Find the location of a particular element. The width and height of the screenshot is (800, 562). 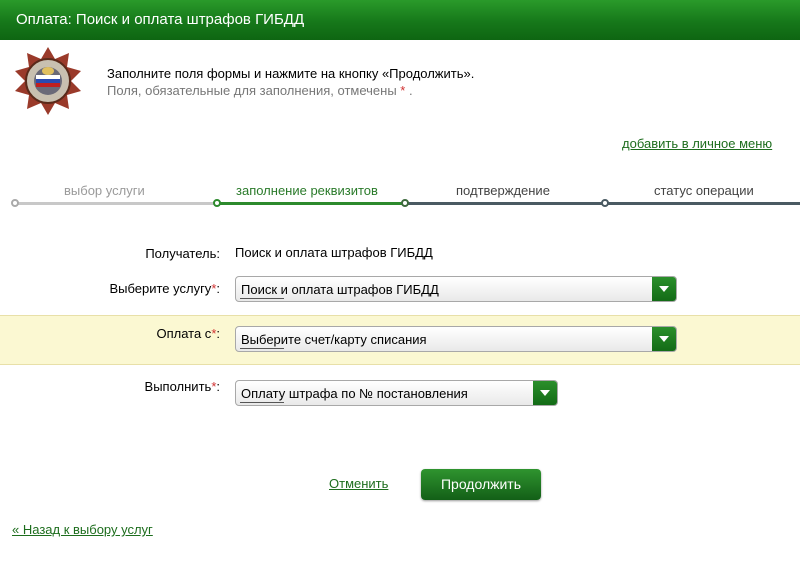

execute-label: Выполнить*: is located at coordinates (182, 386).